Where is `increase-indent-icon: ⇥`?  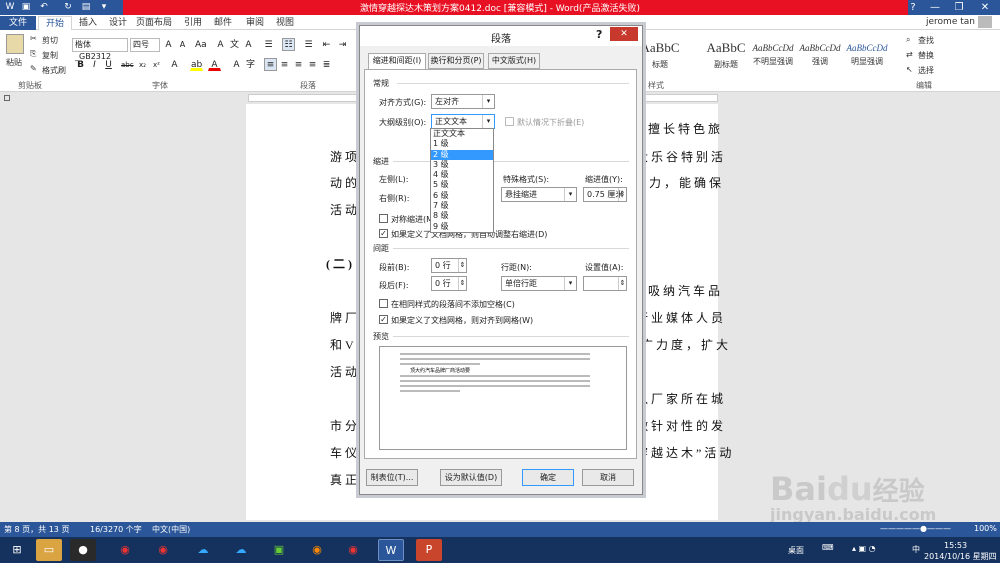
increase-indent-icon: ⇥ is located at coordinates (342, 44).